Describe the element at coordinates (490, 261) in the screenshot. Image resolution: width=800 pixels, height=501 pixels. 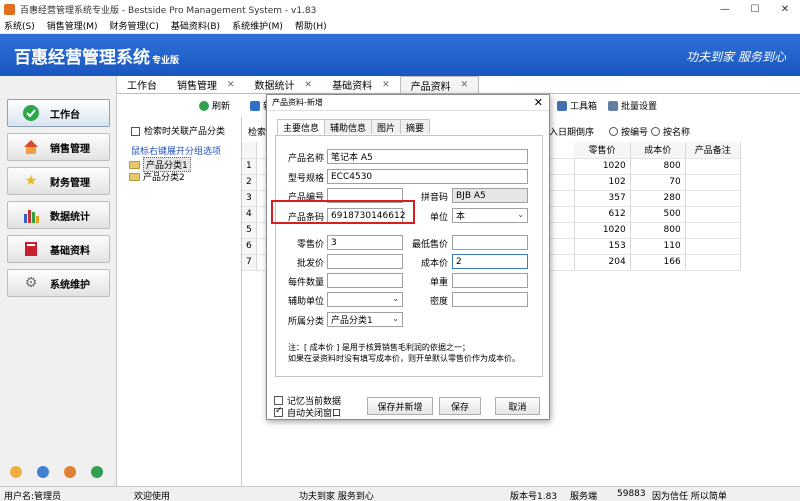
I see `cost-price-field: 2` at that location.